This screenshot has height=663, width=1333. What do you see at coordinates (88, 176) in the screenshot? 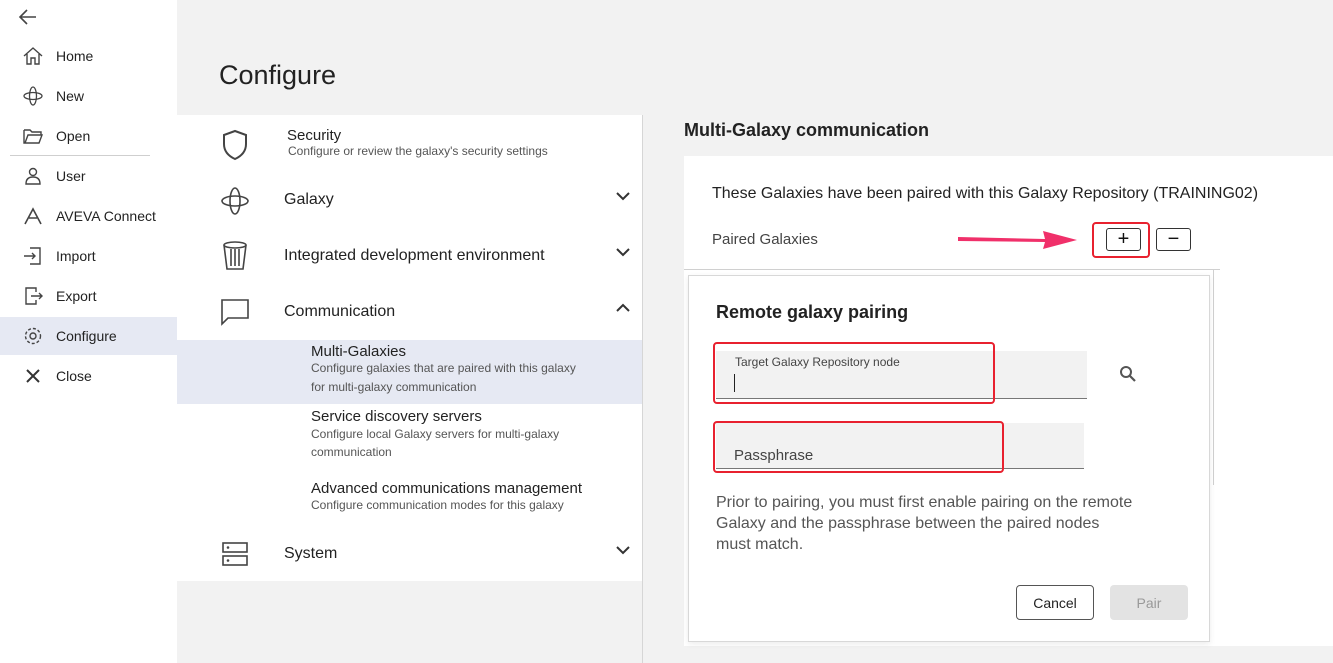
I see `nav-item-user: User` at bounding box center [88, 176].